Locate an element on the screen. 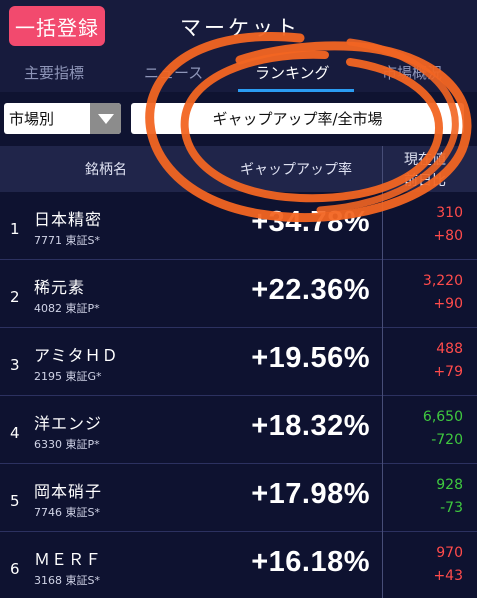 Image resolution: width=477 pixels, height=598 pixels. stock-code: 2195 東証G* is located at coordinates (68, 376).